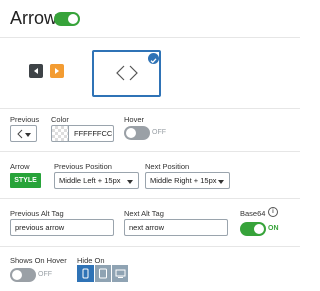 Image resolution: width=320 pixels, height=291 pixels. I want to click on previous-position-select: Middle Left + 15px, so click(96, 180).